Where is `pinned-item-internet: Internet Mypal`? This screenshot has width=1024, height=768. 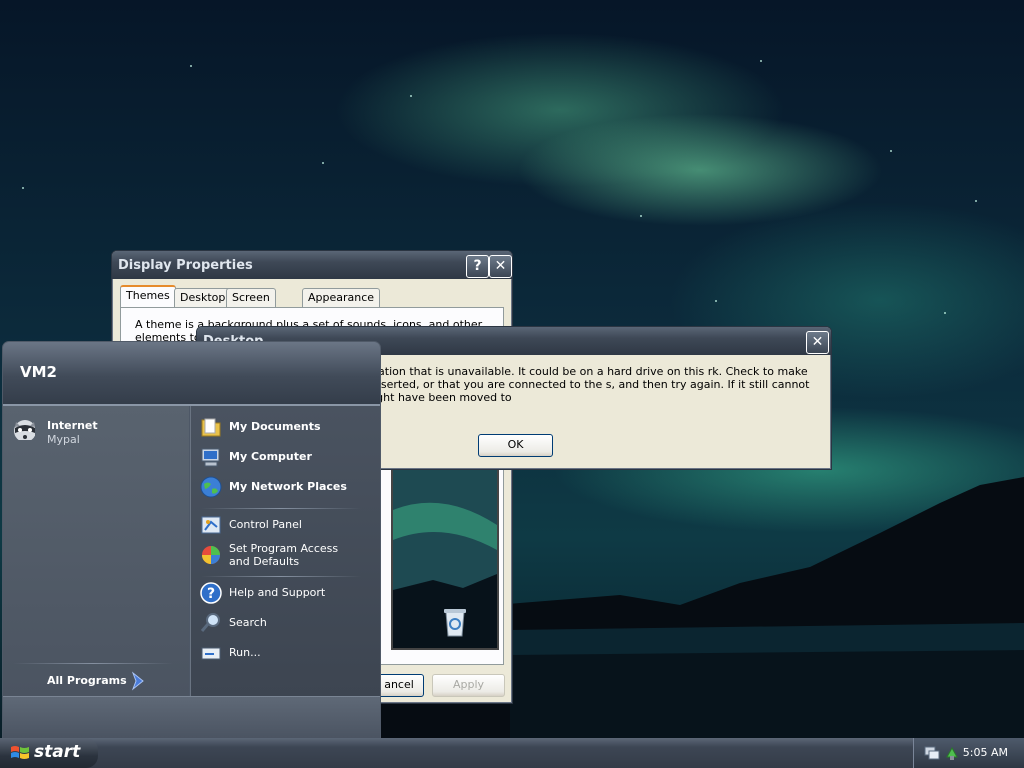
pinned-item-internet: Internet Mypal is located at coordinates (96, 432).